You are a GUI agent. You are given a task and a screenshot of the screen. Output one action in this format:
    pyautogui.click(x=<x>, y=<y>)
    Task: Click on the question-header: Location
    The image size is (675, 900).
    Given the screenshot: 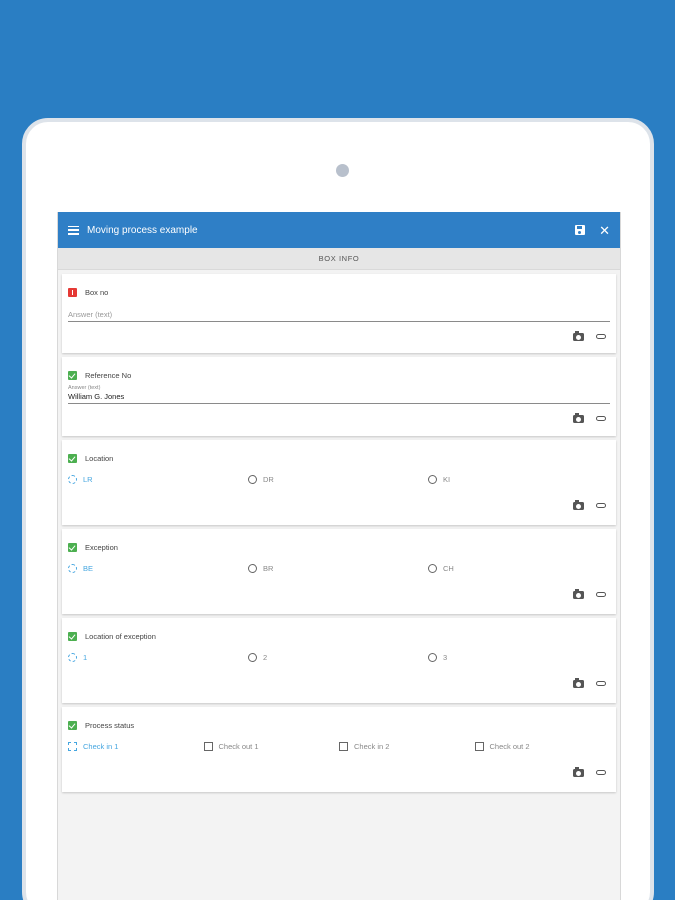 What is the action you would take?
    pyautogui.click(x=339, y=453)
    